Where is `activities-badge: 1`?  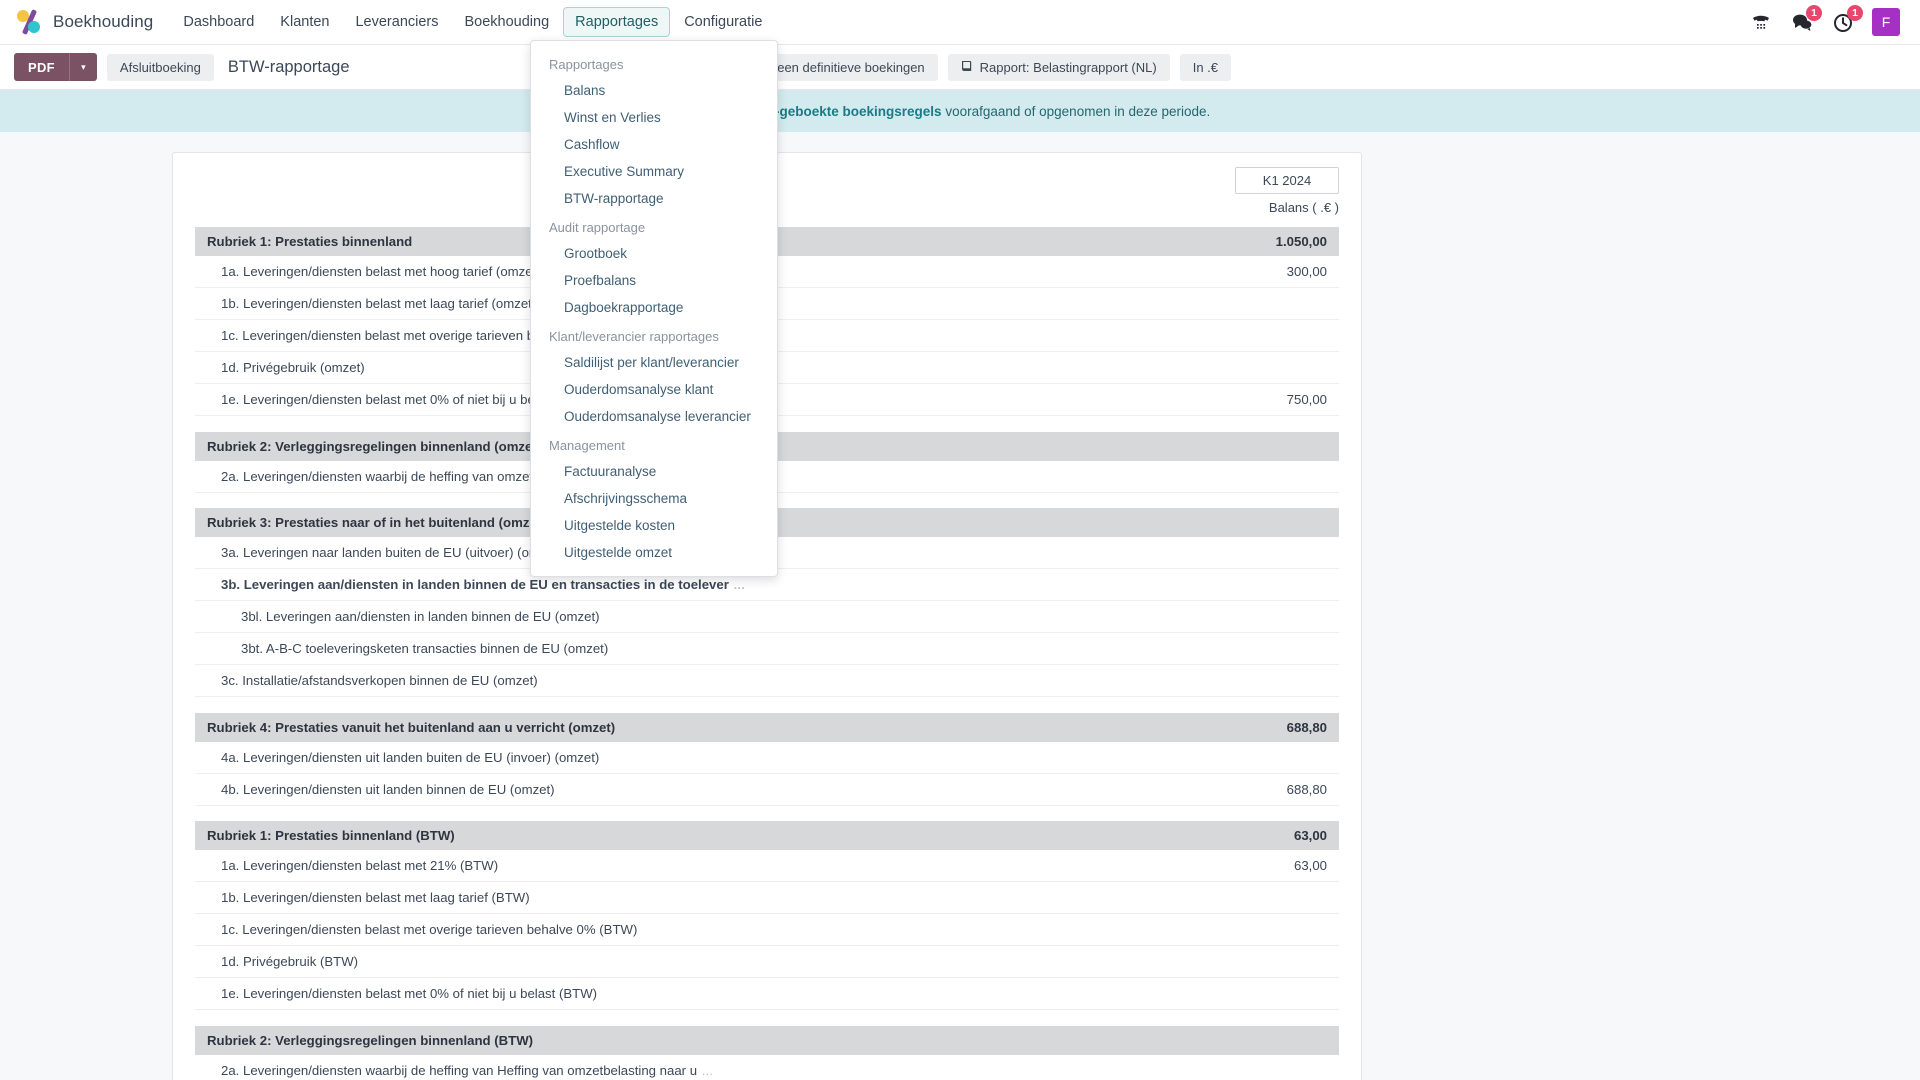
activities-badge: 1 is located at coordinates (1855, 13).